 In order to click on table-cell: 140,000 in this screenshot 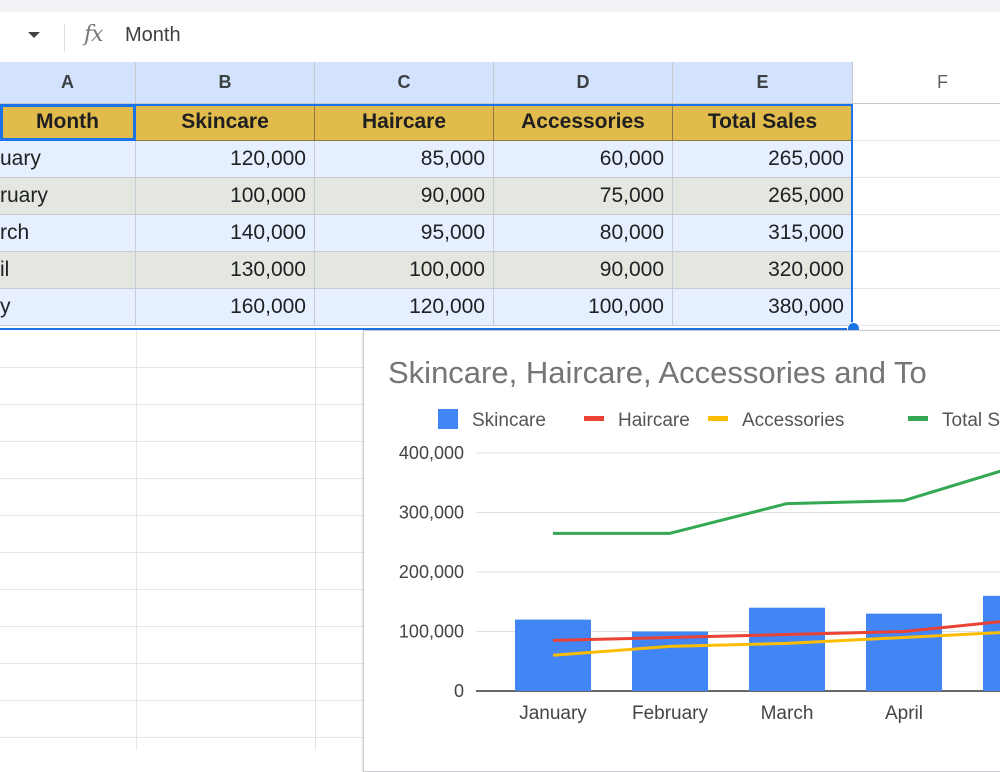, I will do `click(225, 233)`.